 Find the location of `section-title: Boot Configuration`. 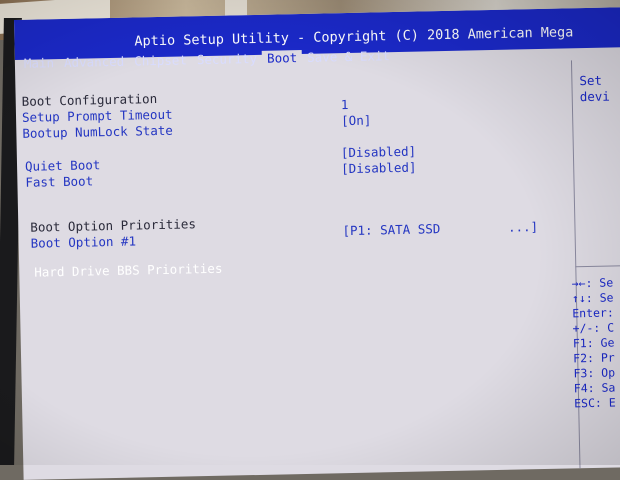

section-title: Boot Configuration is located at coordinates (89, 100).